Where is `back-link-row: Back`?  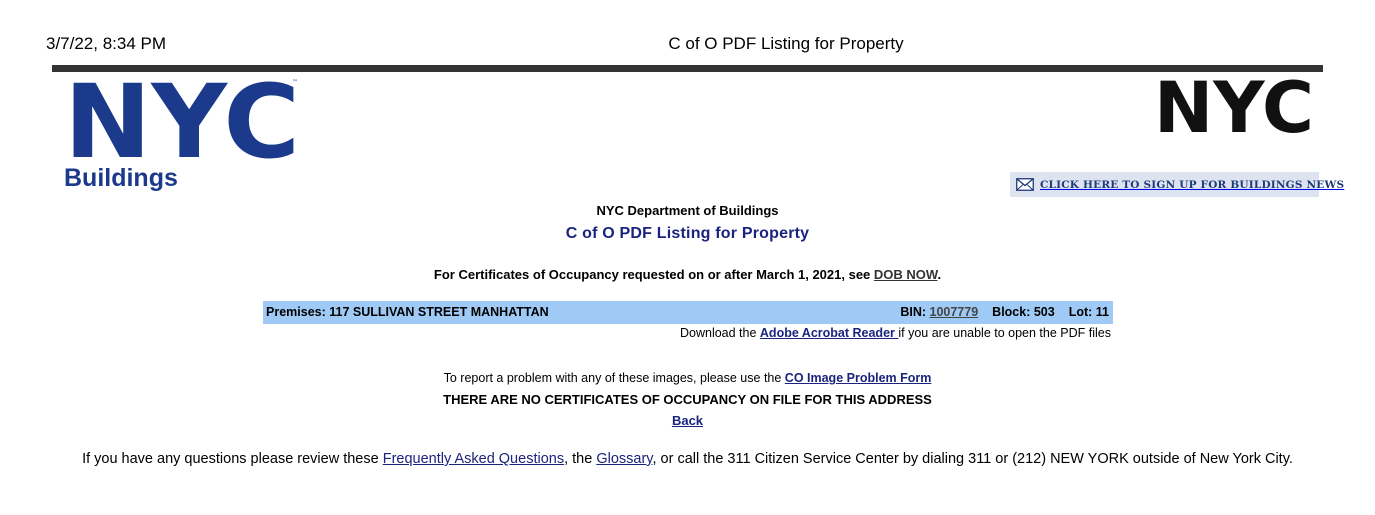
back-link-row: Back is located at coordinates (687, 420).